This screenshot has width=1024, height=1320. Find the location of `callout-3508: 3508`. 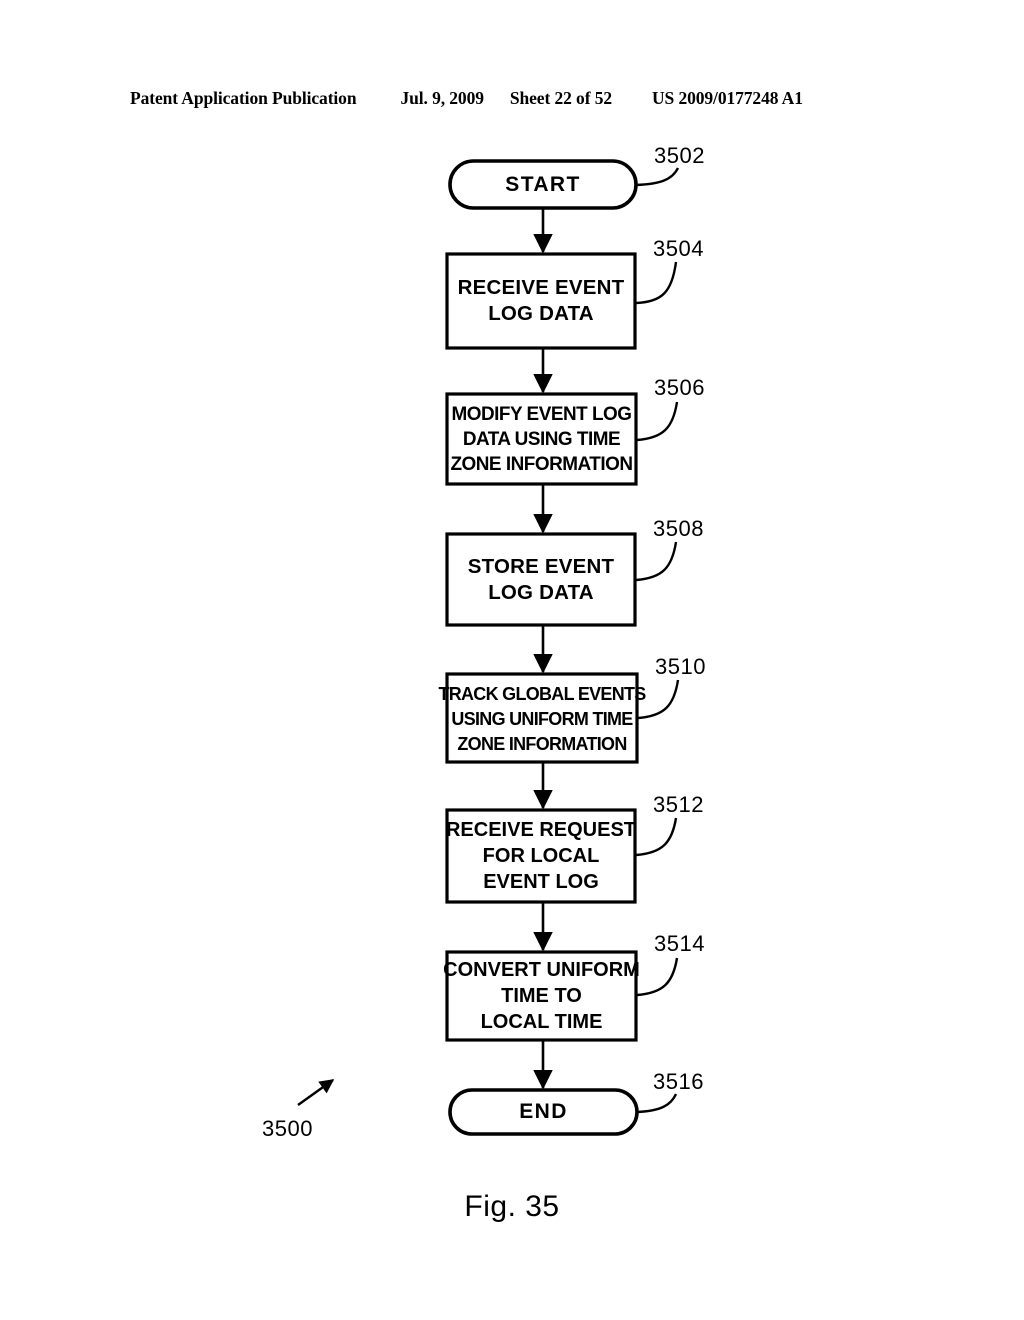

callout-3508: 3508 is located at coordinates (678, 528).